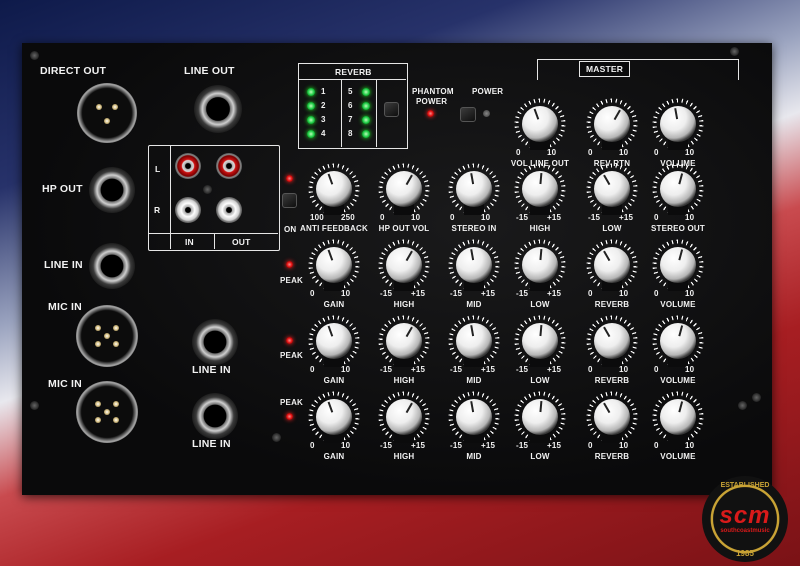 The image size is (800, 566). What do you see at coordinates (215, 416) in the screenshot?
I see `line-in-ch4-jack` at bounding box center [215, 416].